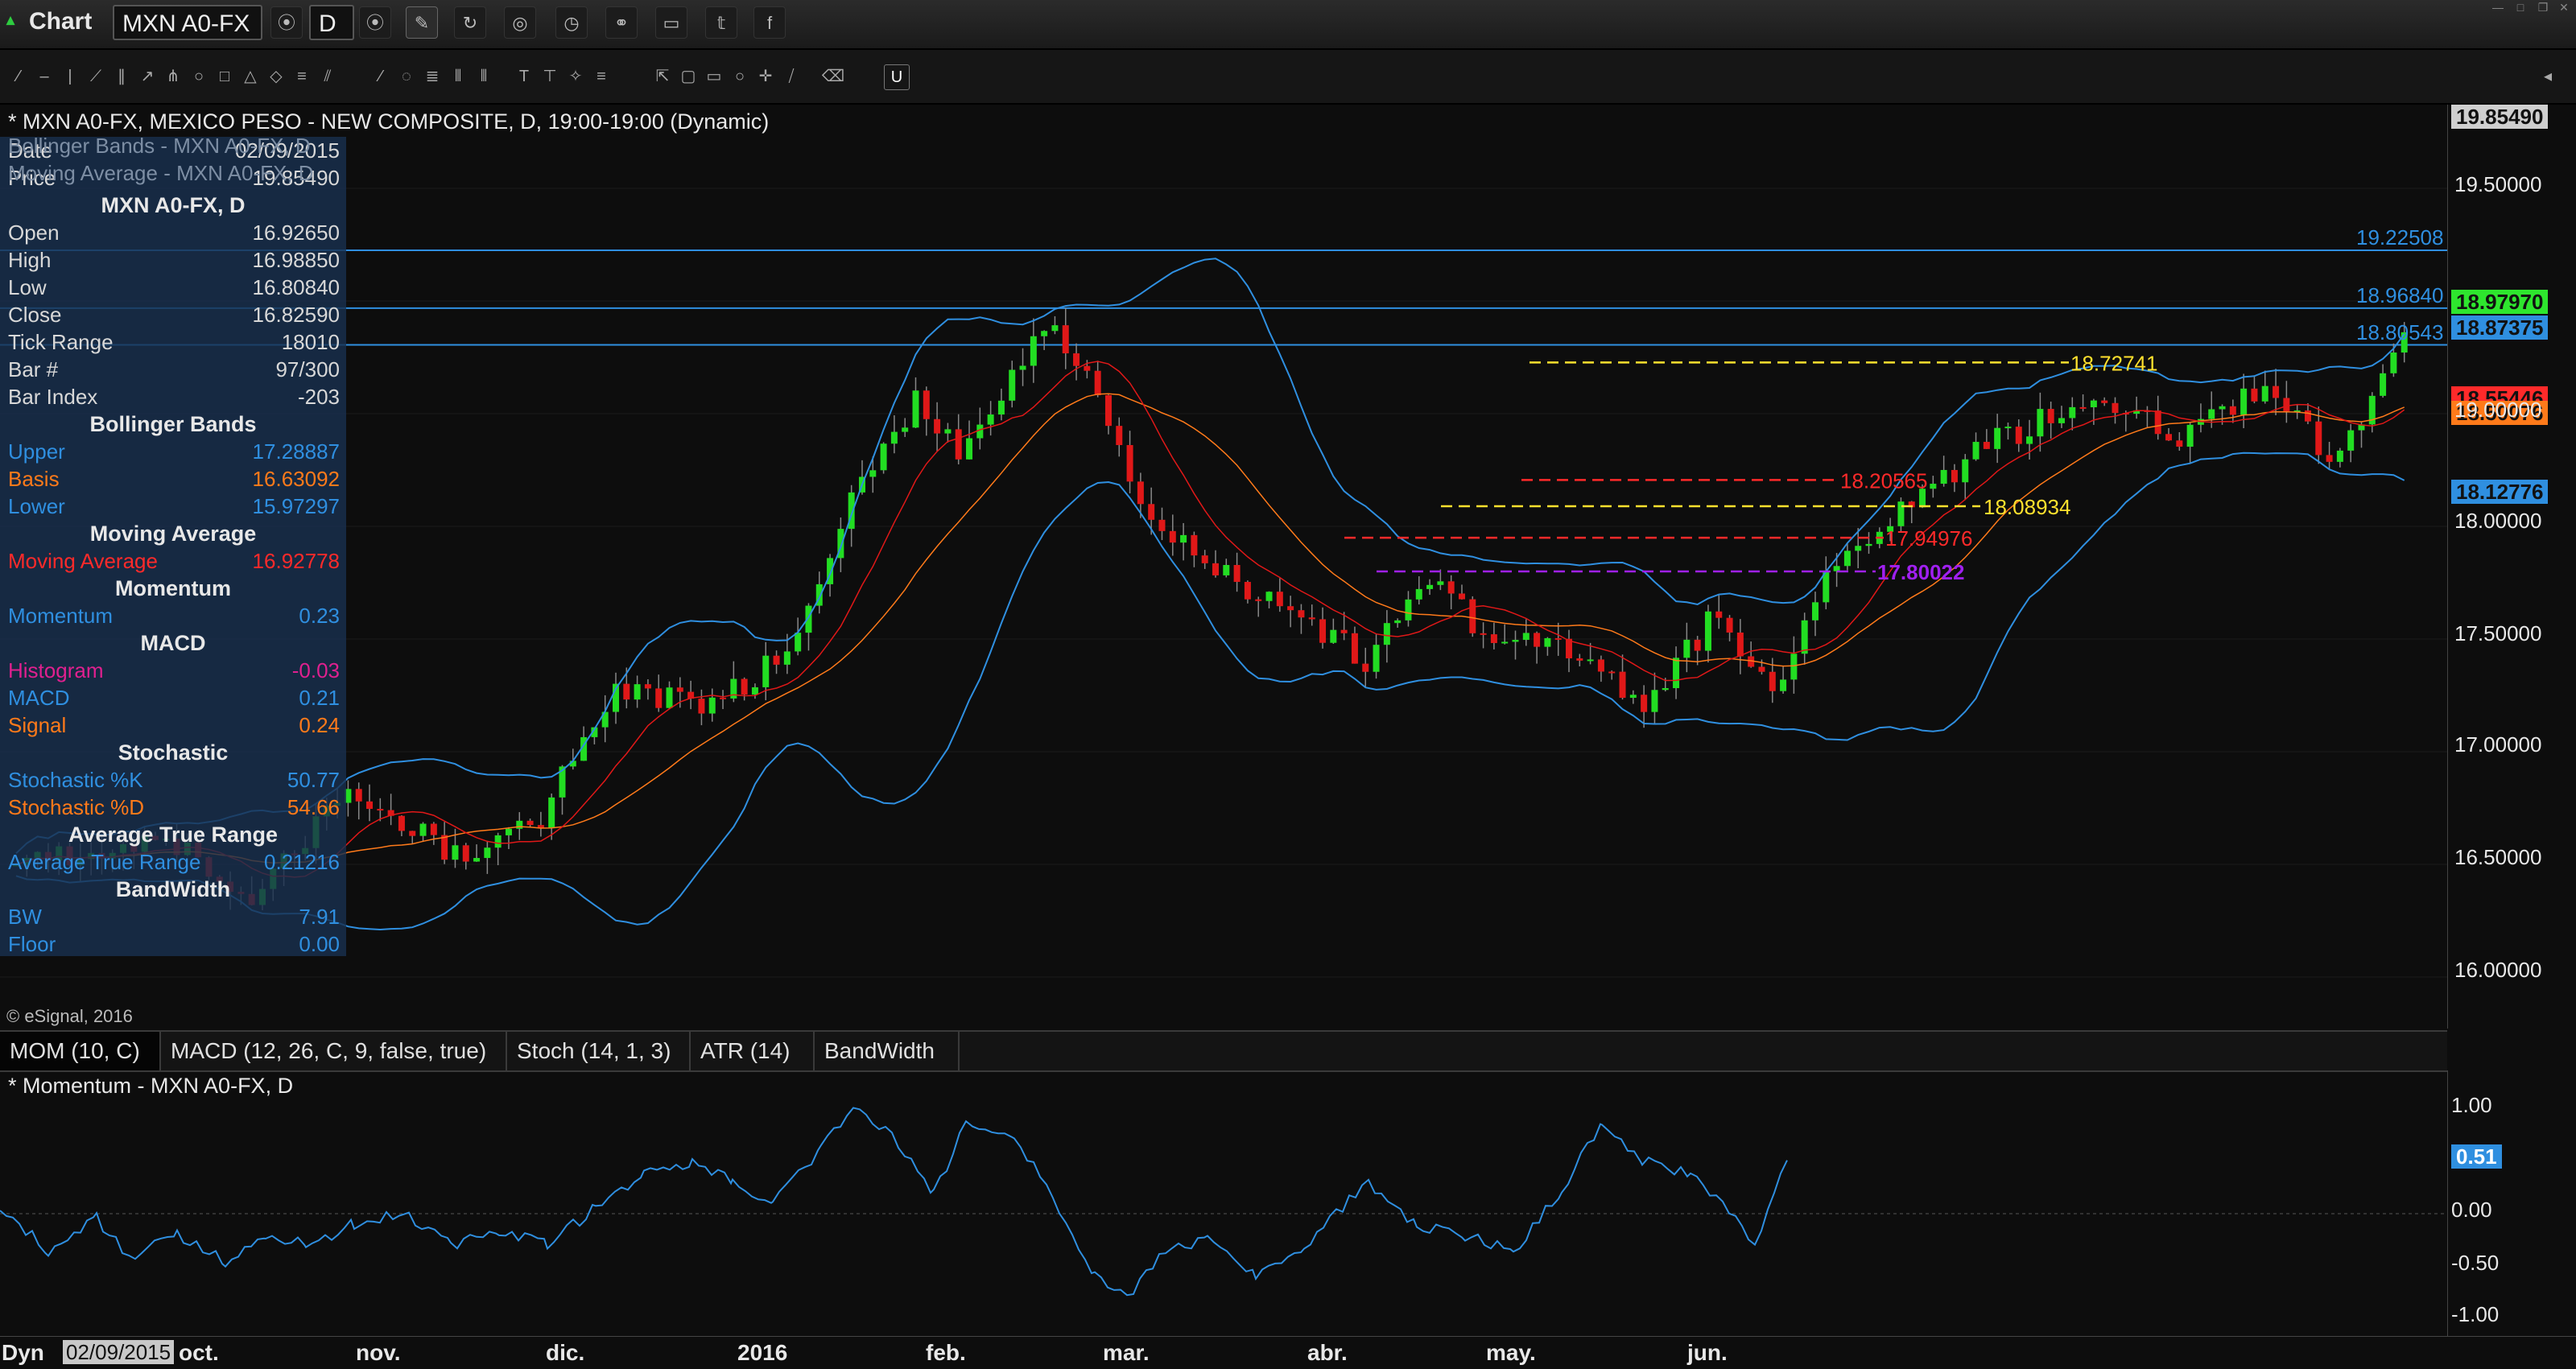 This screenshot has height=1369, width=2576. What do you see at coordinates (576, 76) in the screenshot?
I see `symbol-tool-icon: ✧` at bounding box center [576, 76].